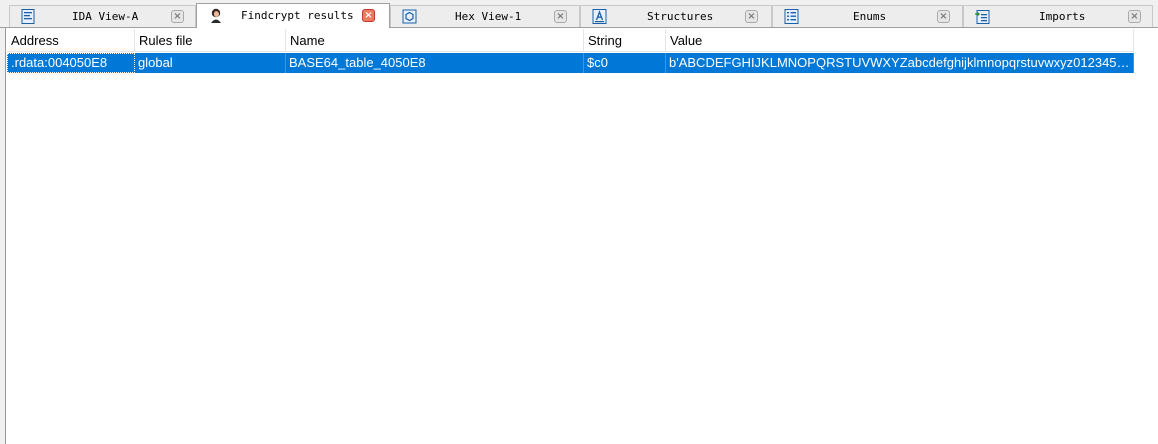  Describe the element at coordinates (625, 63) in the screenshot. I see `cell-string: $c0` at that location.